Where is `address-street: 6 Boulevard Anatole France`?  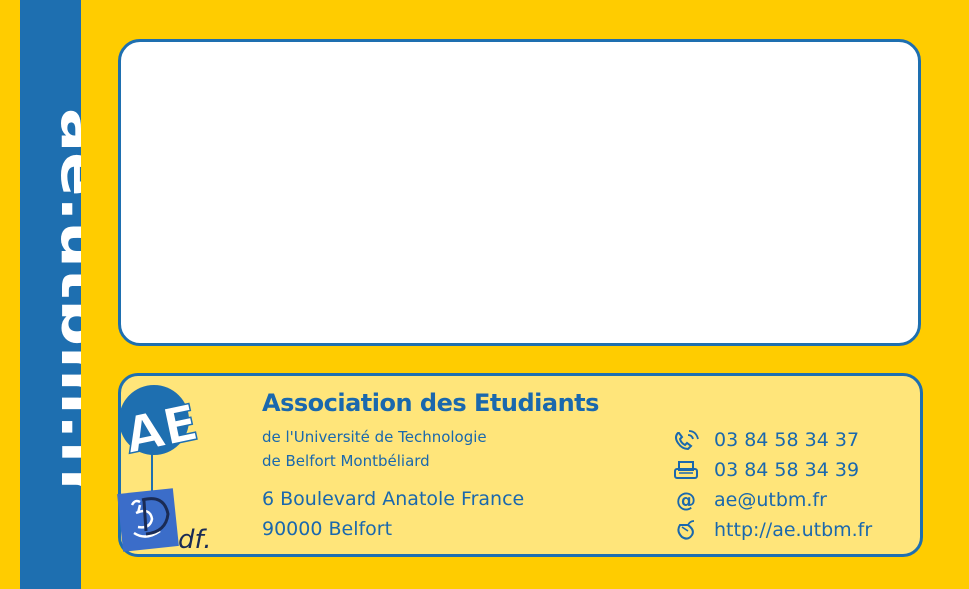 address-street: 6 Boulevard Anatole France is located at coordinates (393, 499).